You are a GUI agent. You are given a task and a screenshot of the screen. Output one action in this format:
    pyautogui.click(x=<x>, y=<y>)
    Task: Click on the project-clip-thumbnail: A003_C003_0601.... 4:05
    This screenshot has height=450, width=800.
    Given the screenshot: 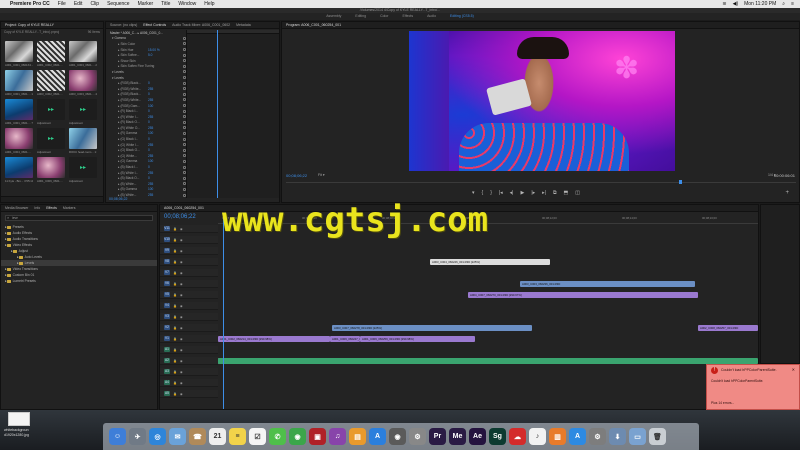 What is the action you would take?
    pyautogui.click(x=83, y=83)
    